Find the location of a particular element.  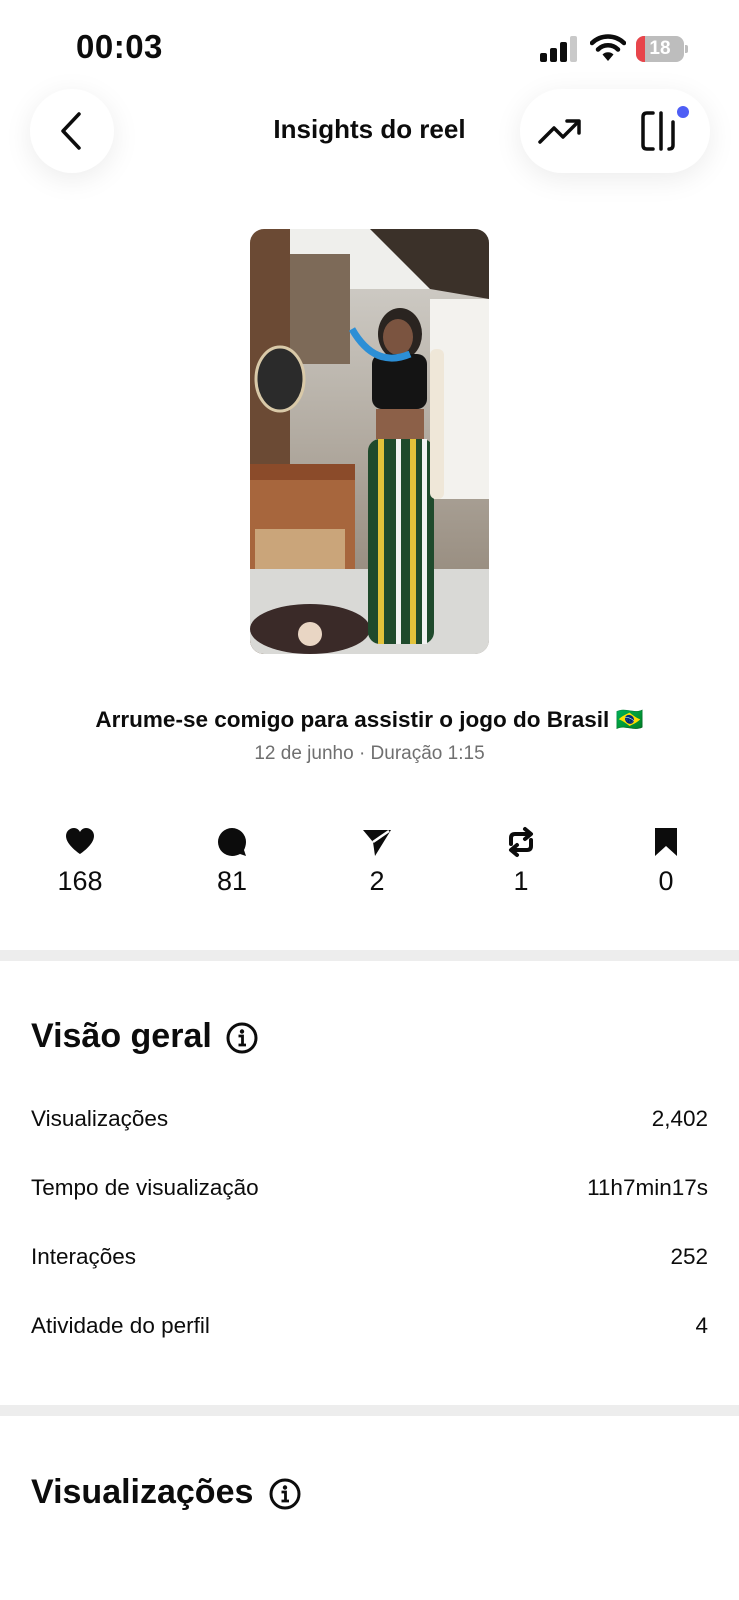

overview-row-profile-activity: Atividade do perfil 4 is located at coordinates (369, 1326).